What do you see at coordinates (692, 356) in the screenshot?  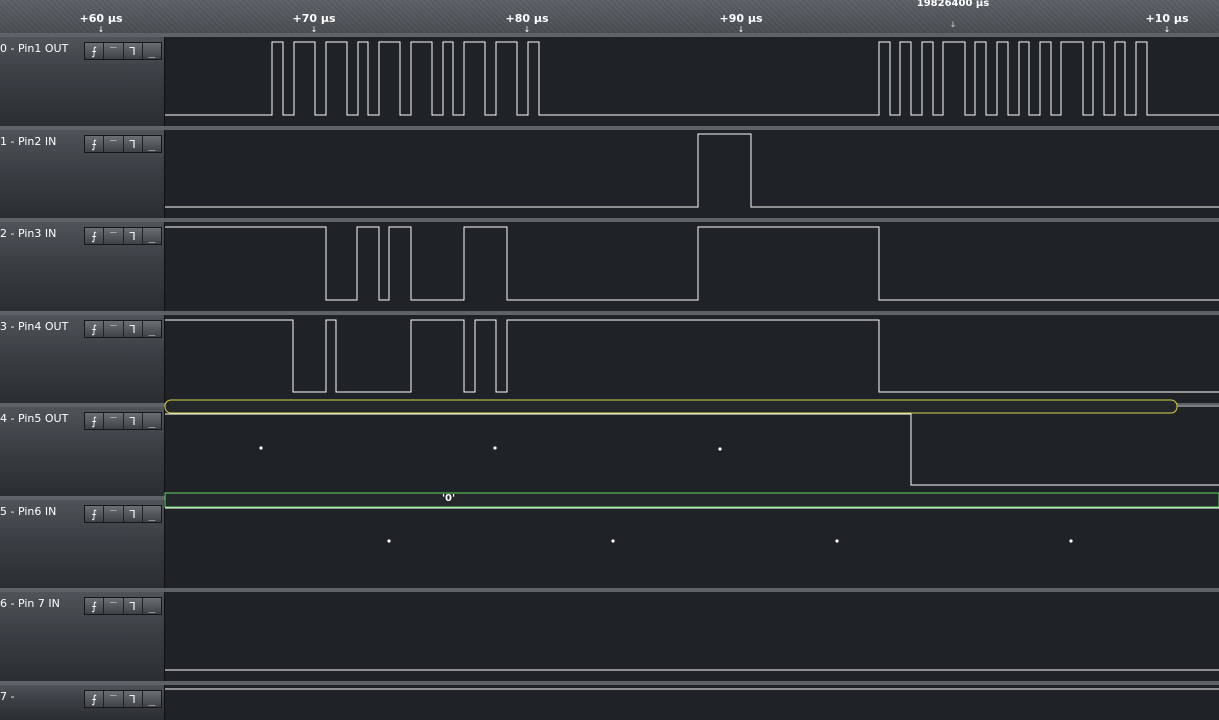 I see `channel-3-waveform` at bounding box center [692, 356].